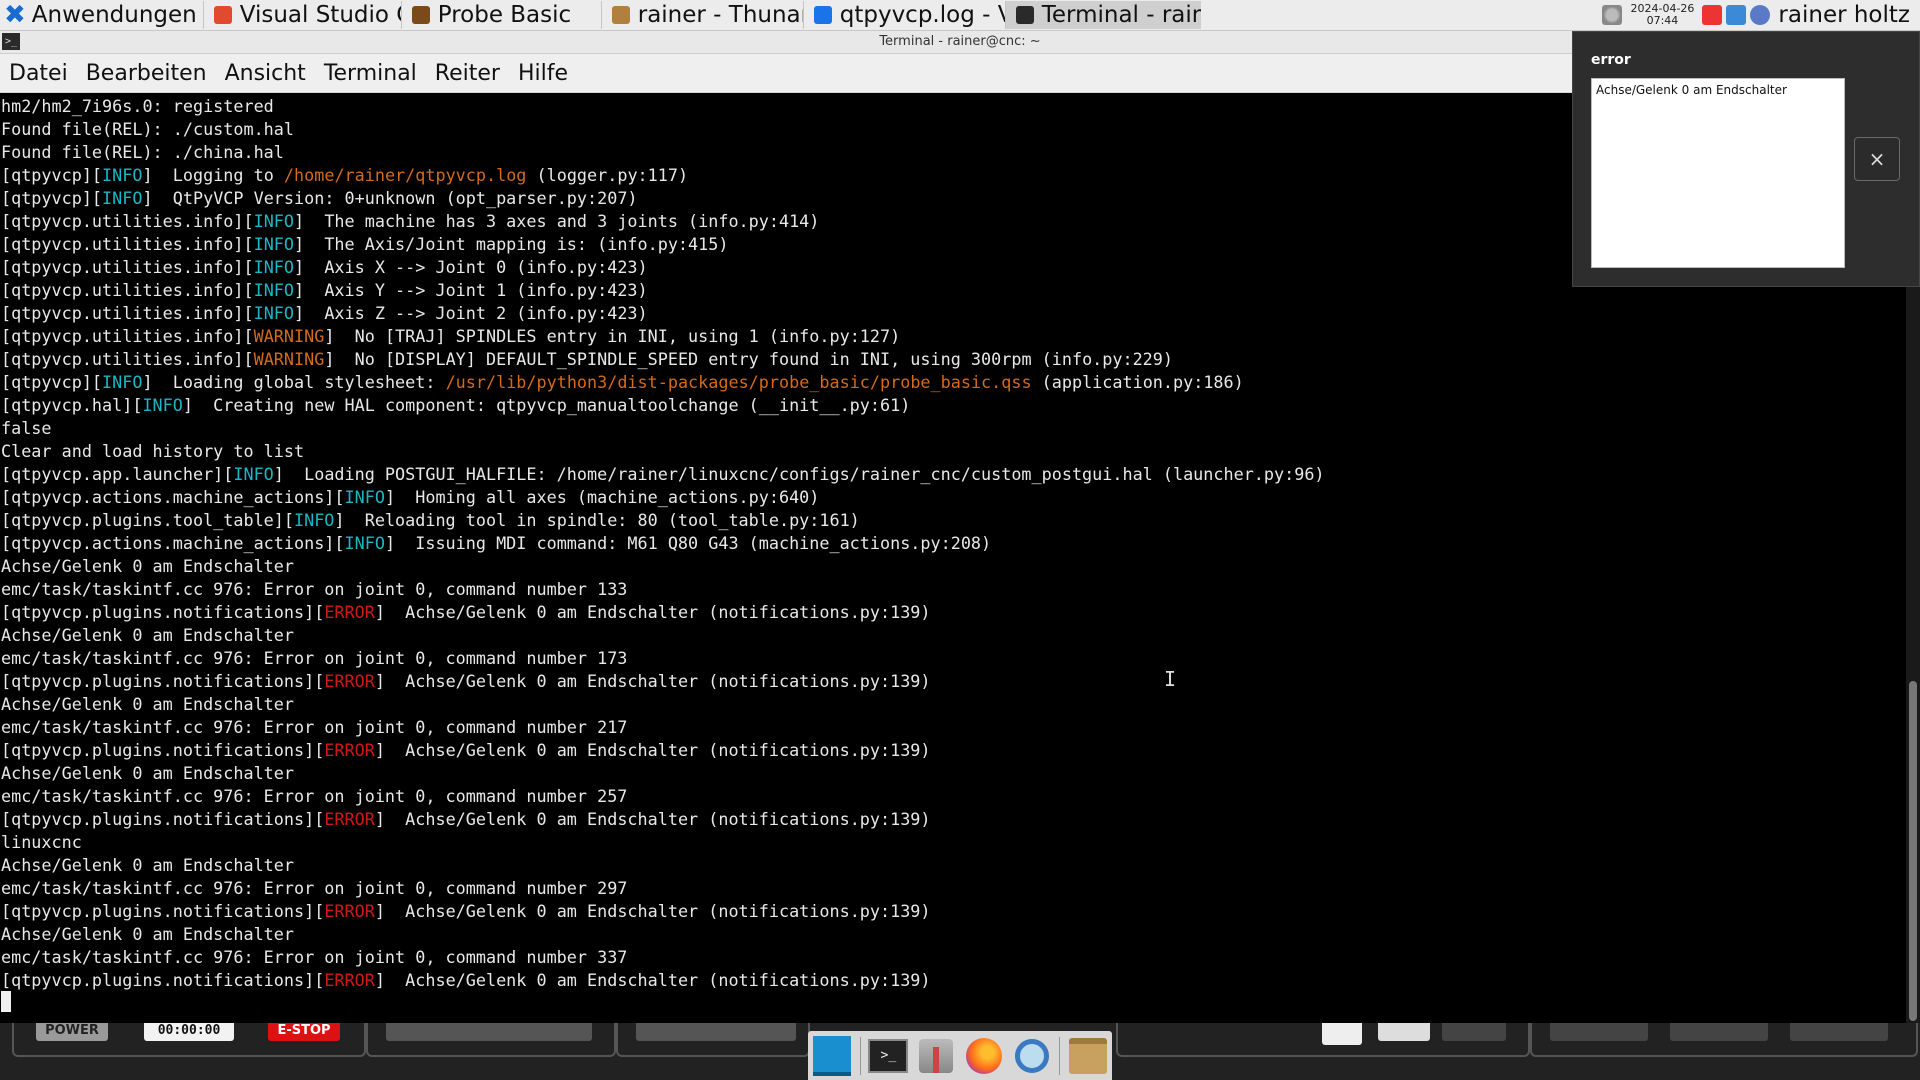  What do you see at coordinates (953, 428) in the screenshot?
I see `terminal-line: false` at bounding box center [953, 428].